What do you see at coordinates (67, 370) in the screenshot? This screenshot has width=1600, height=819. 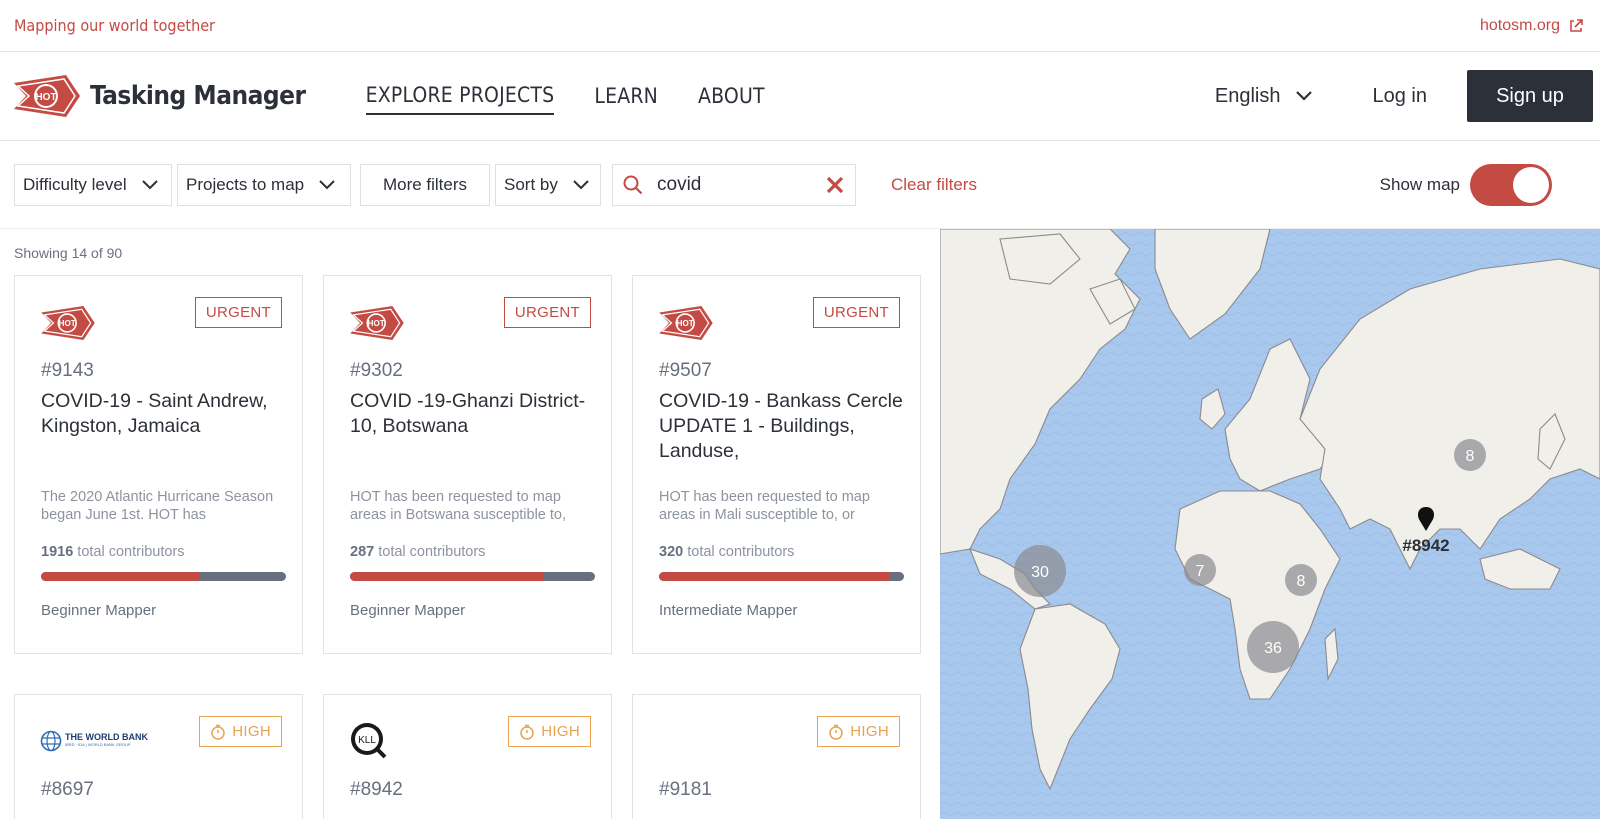 I see `project-id: #9143` at bounding box center [67, 370].